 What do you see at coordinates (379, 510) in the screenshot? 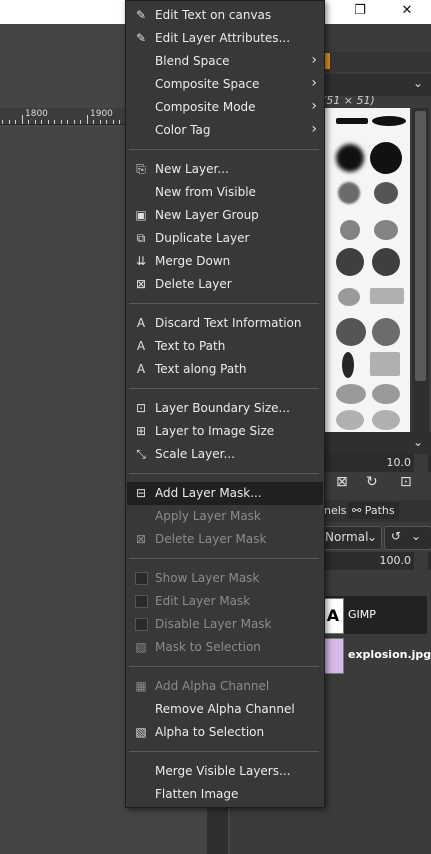
I see `tab-paths-label: Paths` at bounding box center [379, 510].